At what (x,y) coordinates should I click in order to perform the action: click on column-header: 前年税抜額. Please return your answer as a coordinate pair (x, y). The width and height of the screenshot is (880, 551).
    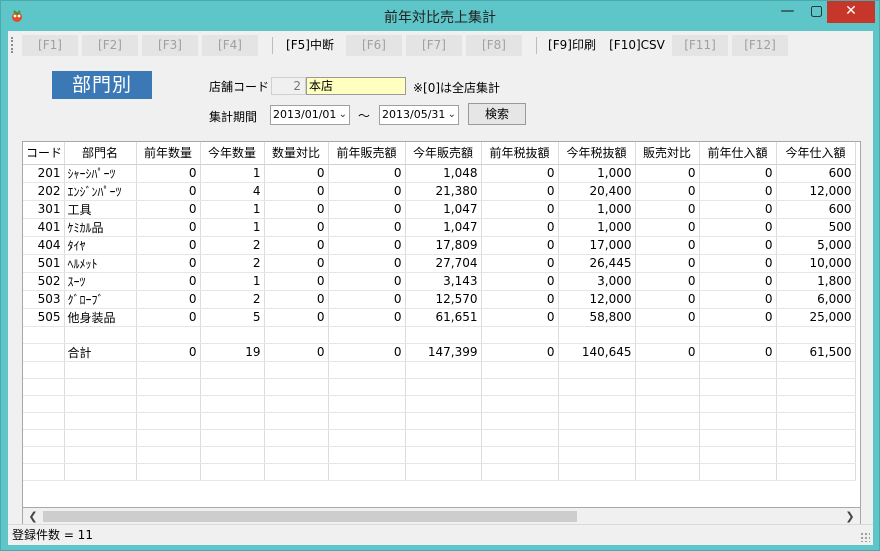
    Looking at the image, I should click on (520, 153).